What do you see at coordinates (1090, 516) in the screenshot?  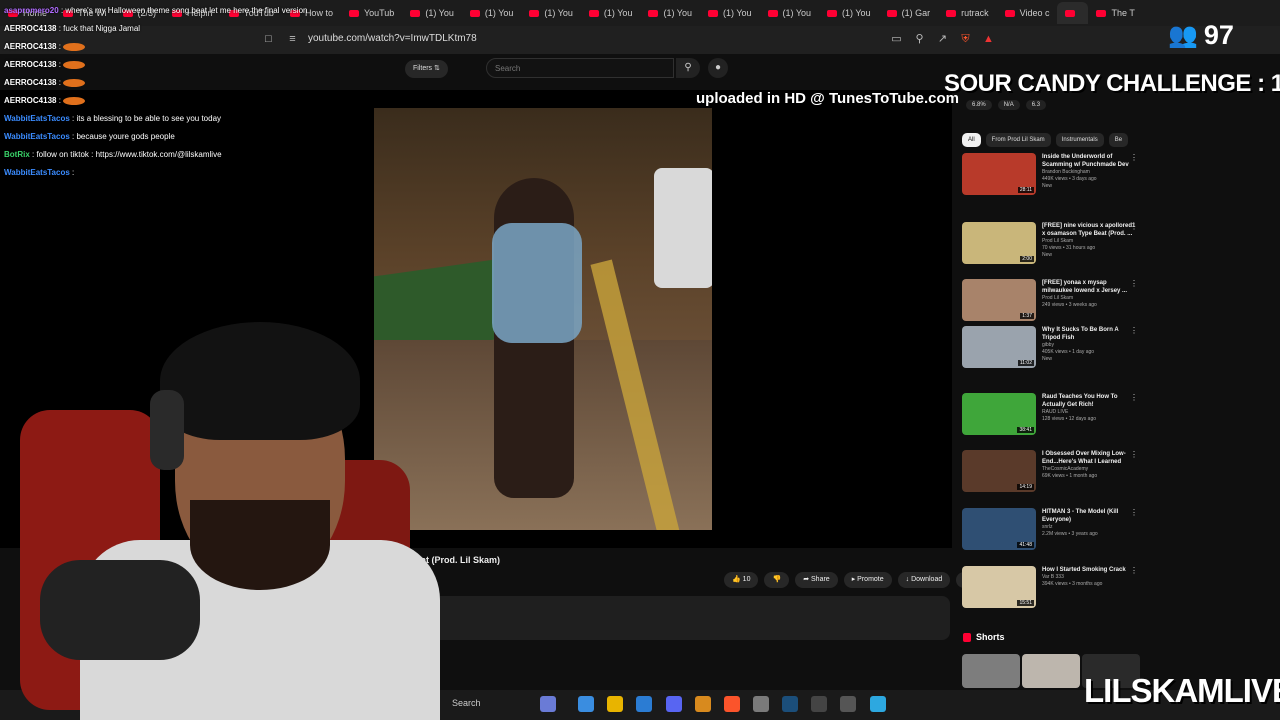 I see `video-title: HITMAN 3 - The Model (Kill Everyone)` at bounding box center [1090, 516].